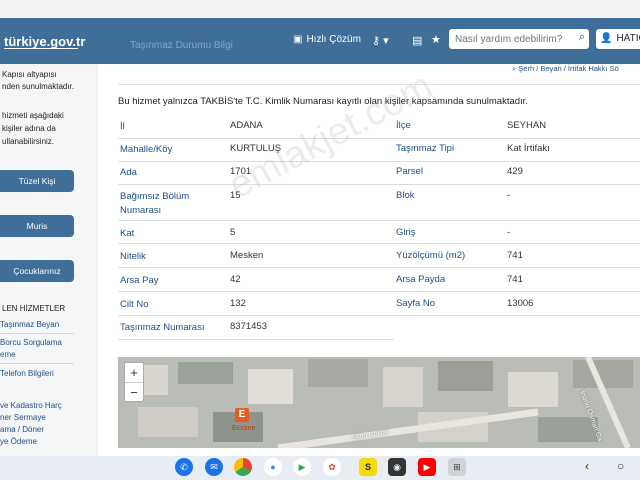 The image size is (640, 480). Describe the element at coordinates (122, 126) in the screenshot. I see `detail-label: İl` at that location.